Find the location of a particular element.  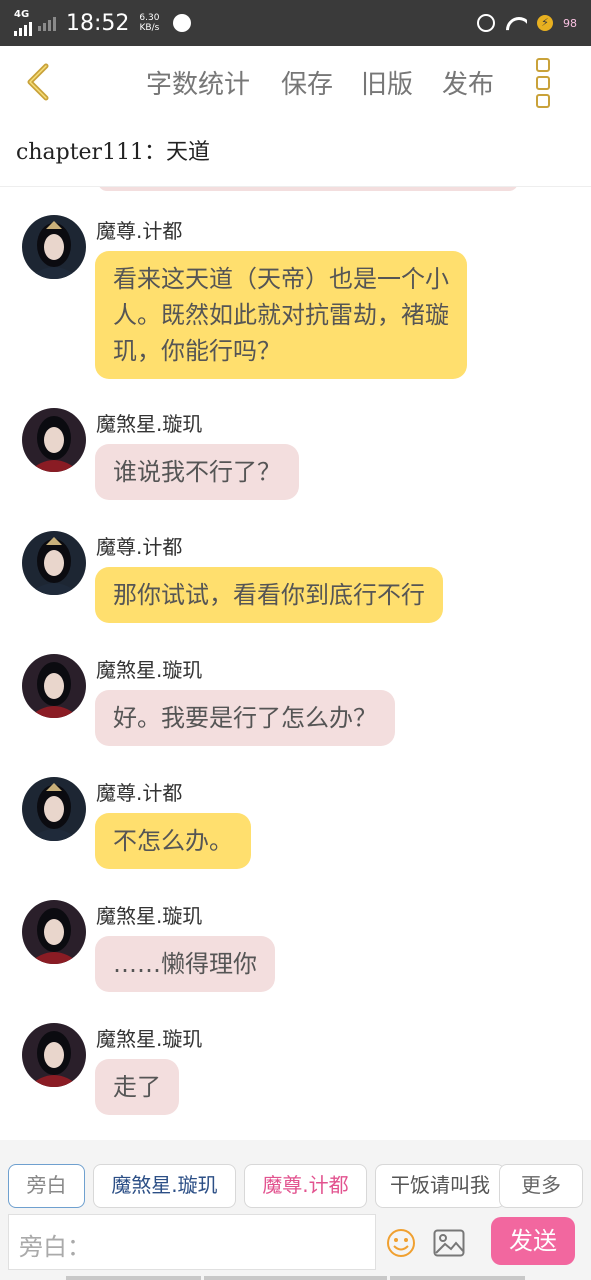

message-text-line: ……懒得理你 is located at coordinates (185, 964).